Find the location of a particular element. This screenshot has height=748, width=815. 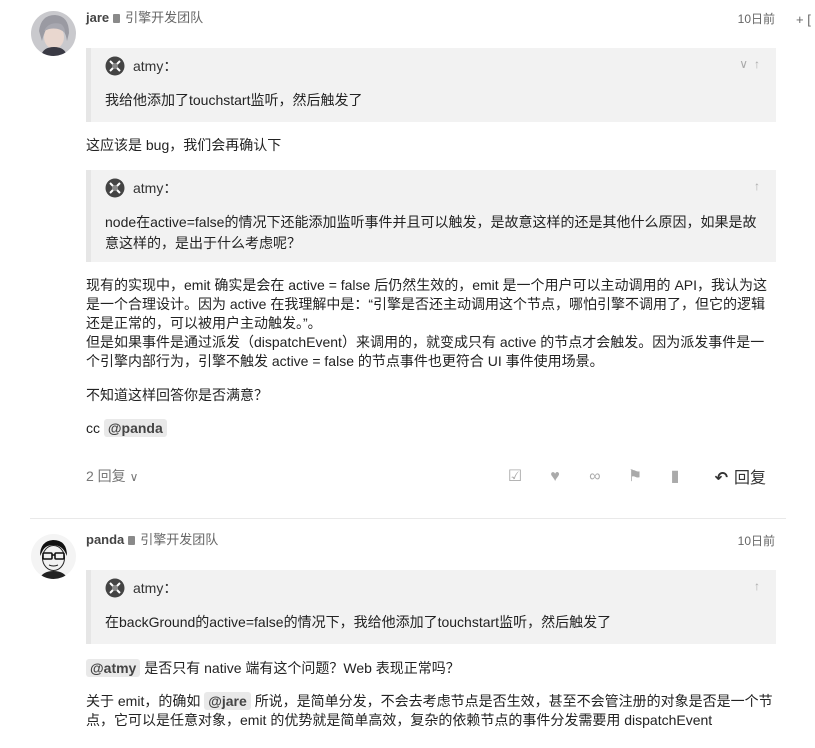

cc-label: cc is located at coordinates (93, 428).